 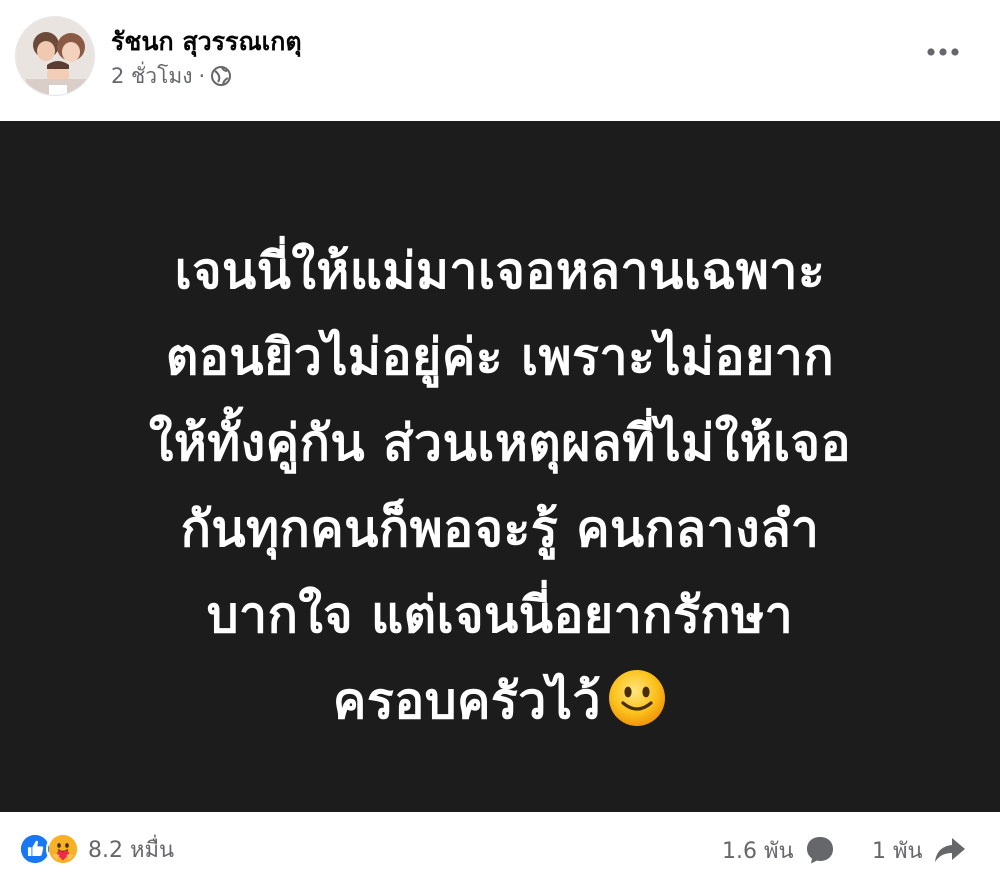 I want to click on comments-count-button: 1.6 พัน, so click(x=779, y=850).